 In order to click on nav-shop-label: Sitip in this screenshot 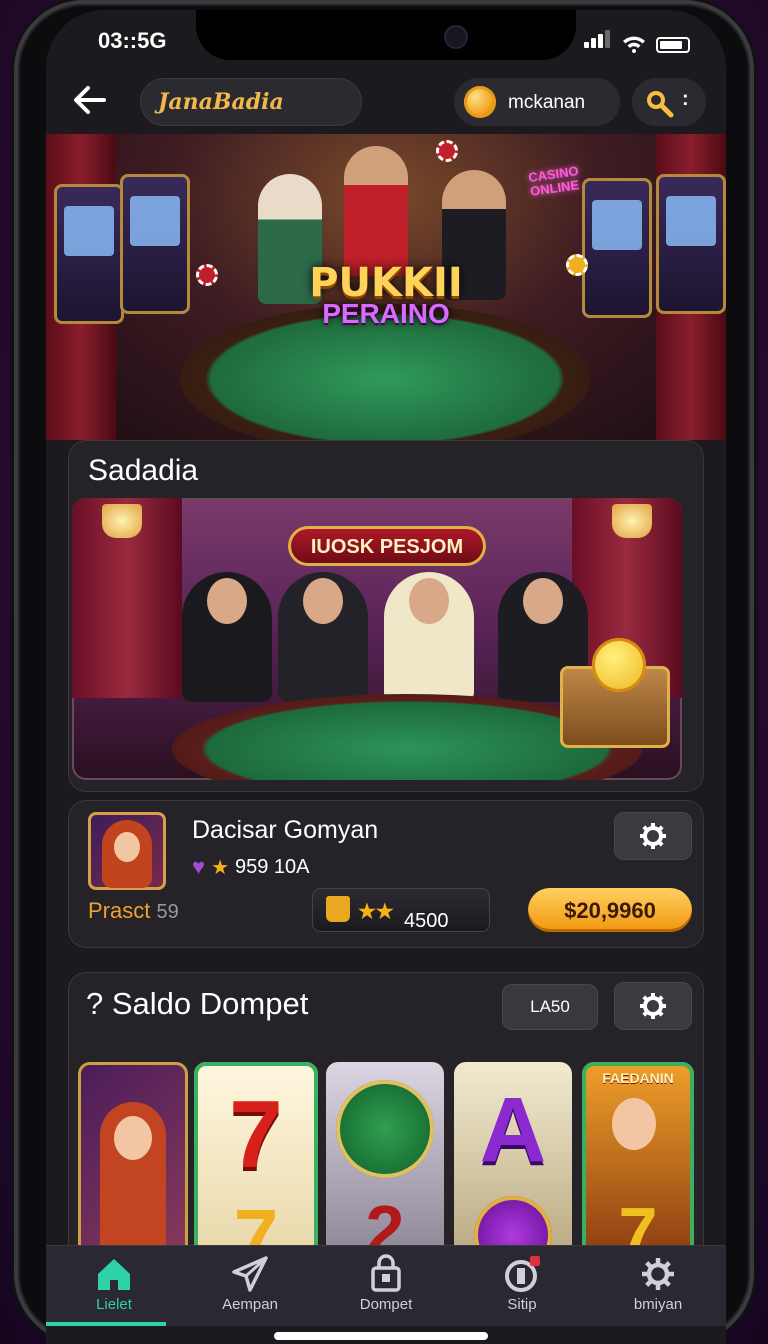, I will do `click(522, 1304)`.